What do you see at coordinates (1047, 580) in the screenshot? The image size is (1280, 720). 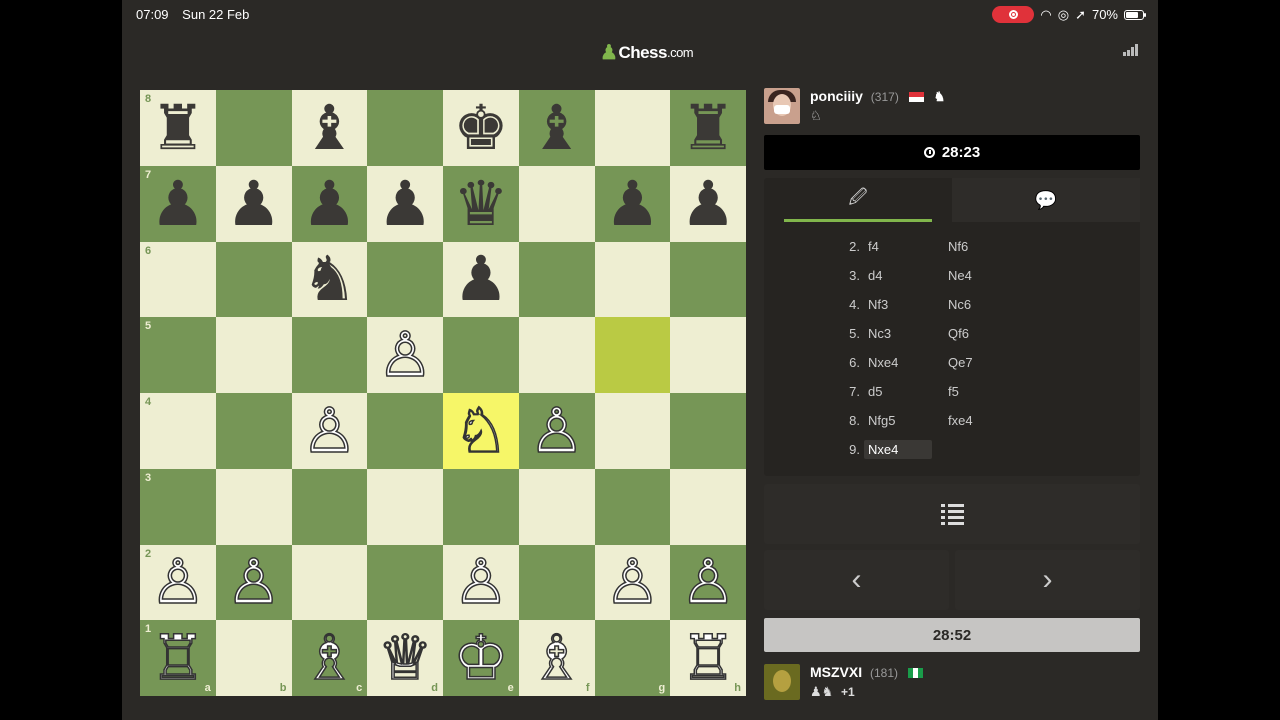 I see `next-move-button: ›` at bounding box center [1047, 580].